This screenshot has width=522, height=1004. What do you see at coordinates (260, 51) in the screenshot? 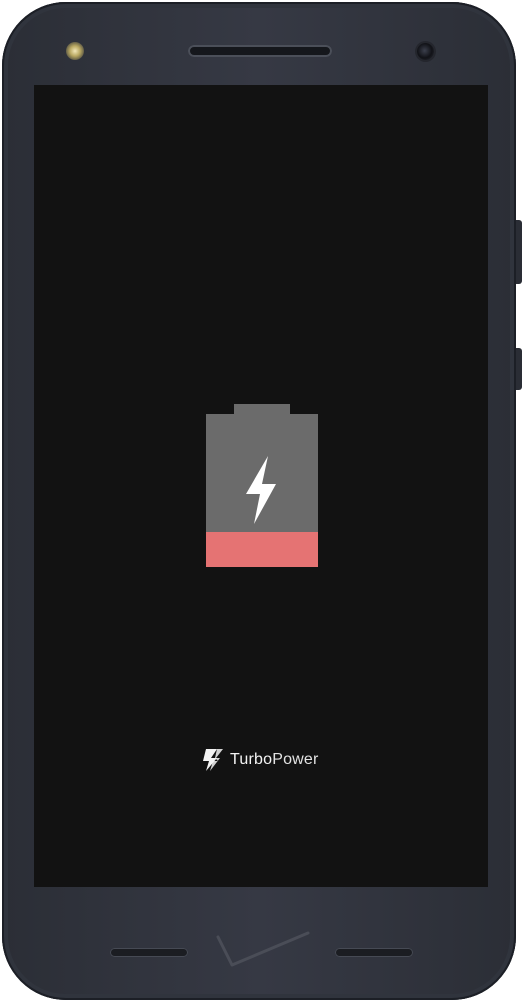
I see `earpiece-speaker` at bounding box center [260, 51].